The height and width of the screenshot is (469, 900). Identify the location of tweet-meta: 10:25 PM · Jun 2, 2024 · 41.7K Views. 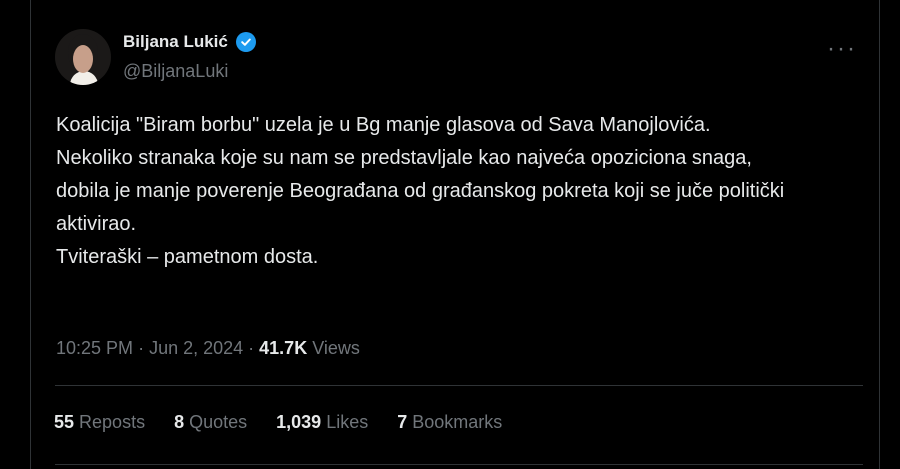
(208, 348).